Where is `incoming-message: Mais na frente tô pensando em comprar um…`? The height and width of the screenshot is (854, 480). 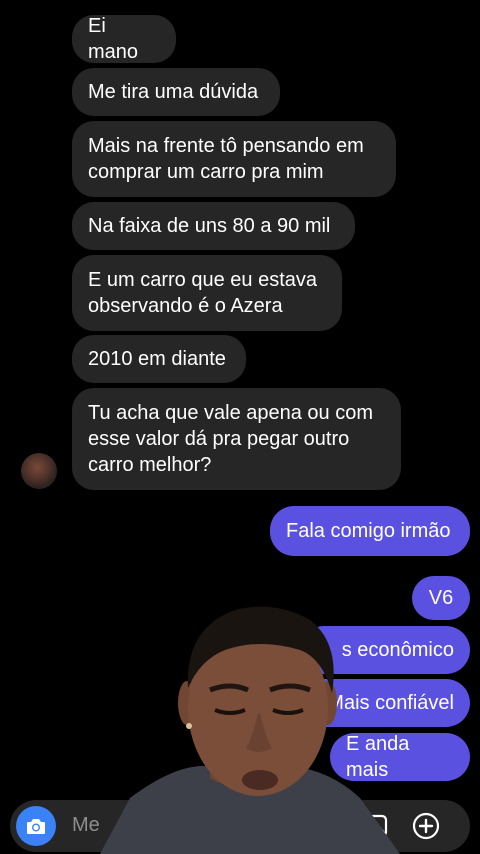 incoming-message: Mais na frente tô pensando em comprar um… is located at coordinates (234, 159).